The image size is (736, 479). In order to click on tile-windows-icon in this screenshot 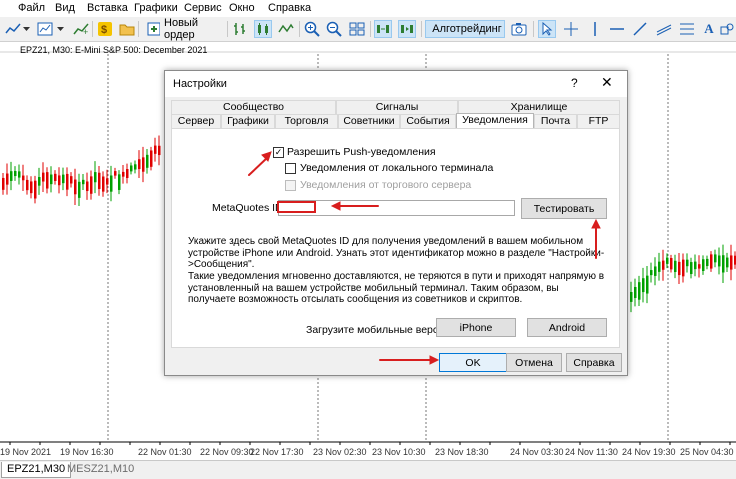, I will do `click(357, 29)`.